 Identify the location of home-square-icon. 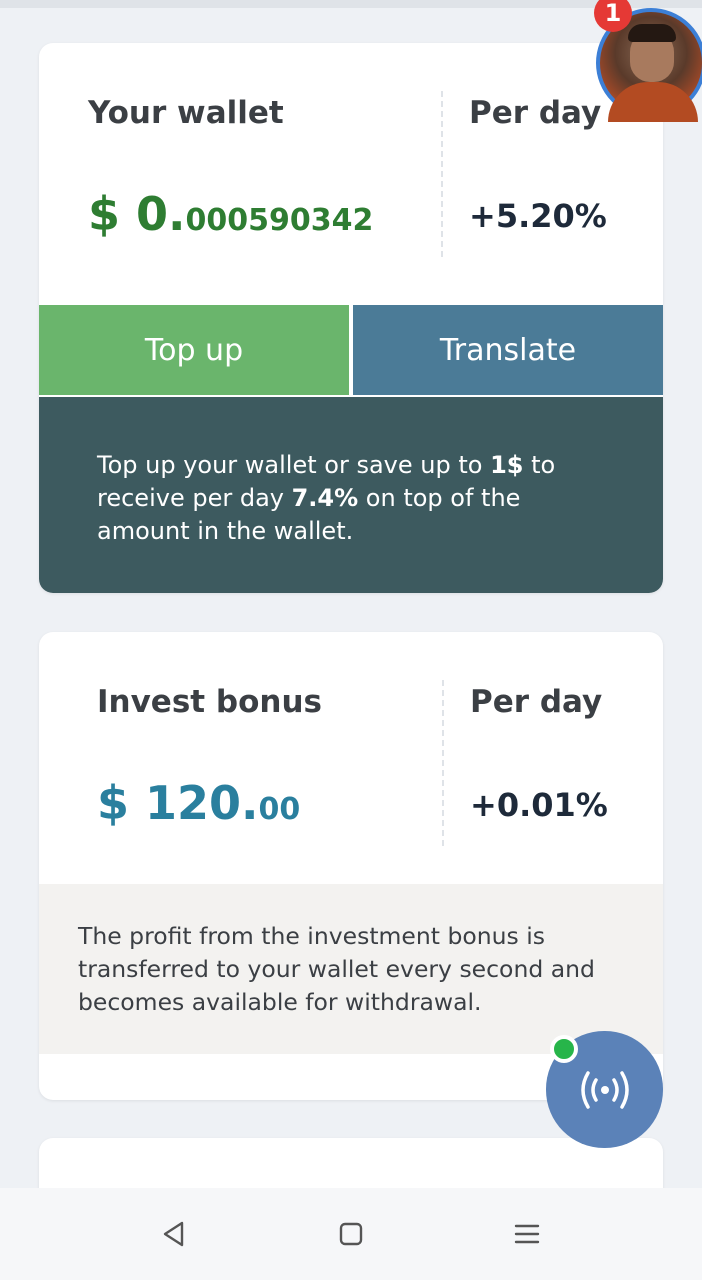
(351, 1234).